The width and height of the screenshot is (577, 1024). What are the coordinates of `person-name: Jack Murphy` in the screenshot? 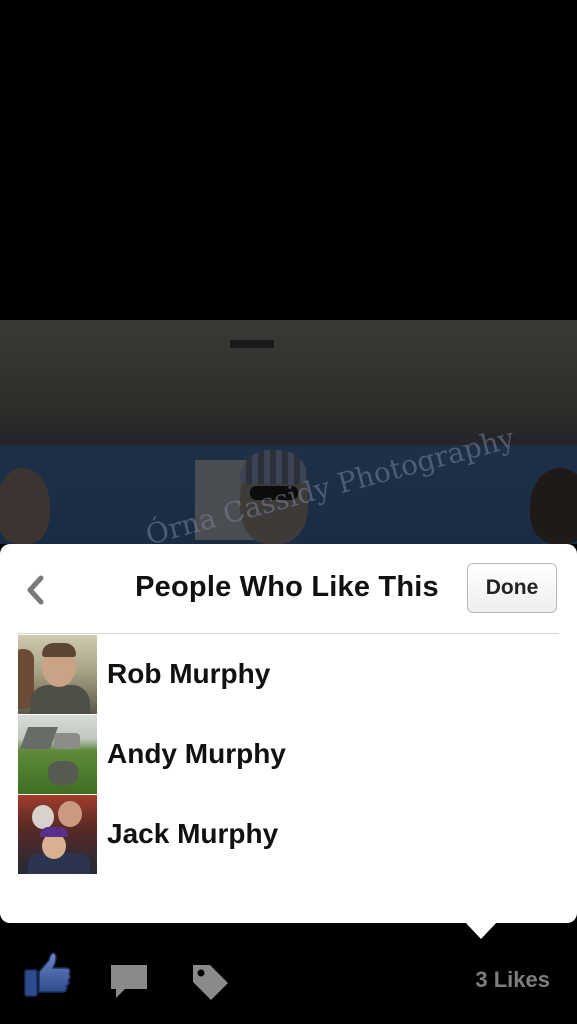 It's located at (193, 833).